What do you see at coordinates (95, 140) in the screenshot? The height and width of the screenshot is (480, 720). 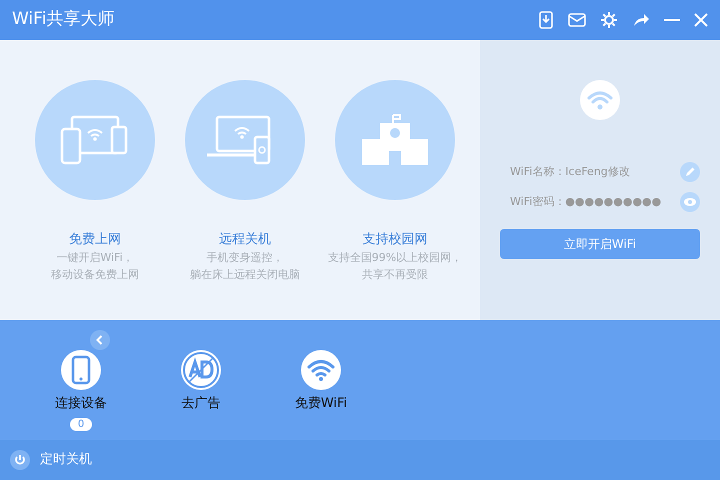 I see `devices-icon` at bounding box center [95, 140].